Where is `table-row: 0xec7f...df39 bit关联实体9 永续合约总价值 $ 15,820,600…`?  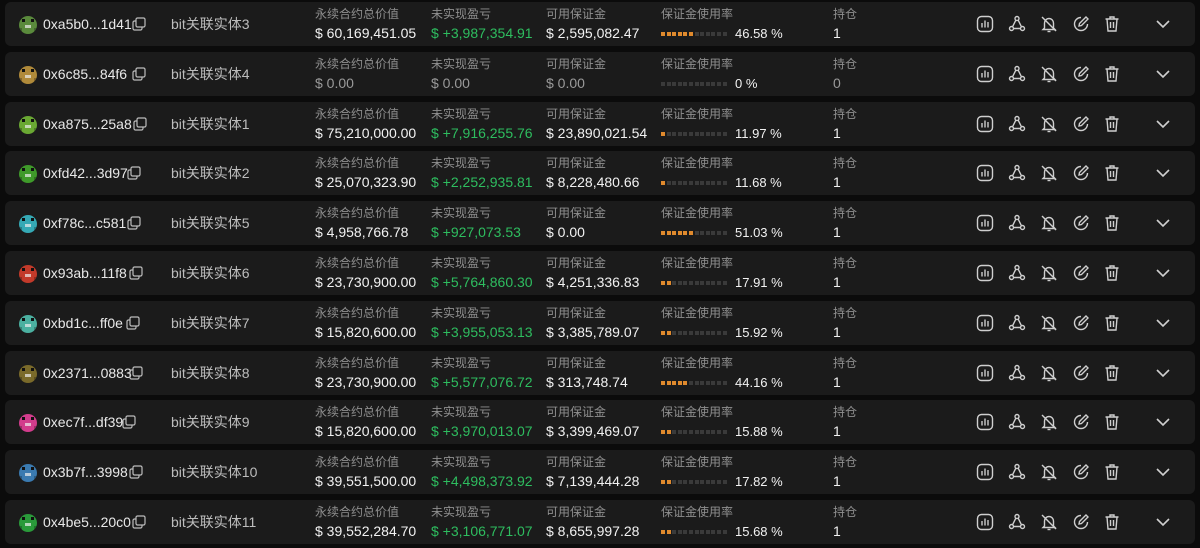 table-row: 0xec7f...df39 bit关联实体9 永续合约总价值 $ 15,820,600… is located at coordinates (600, 422).